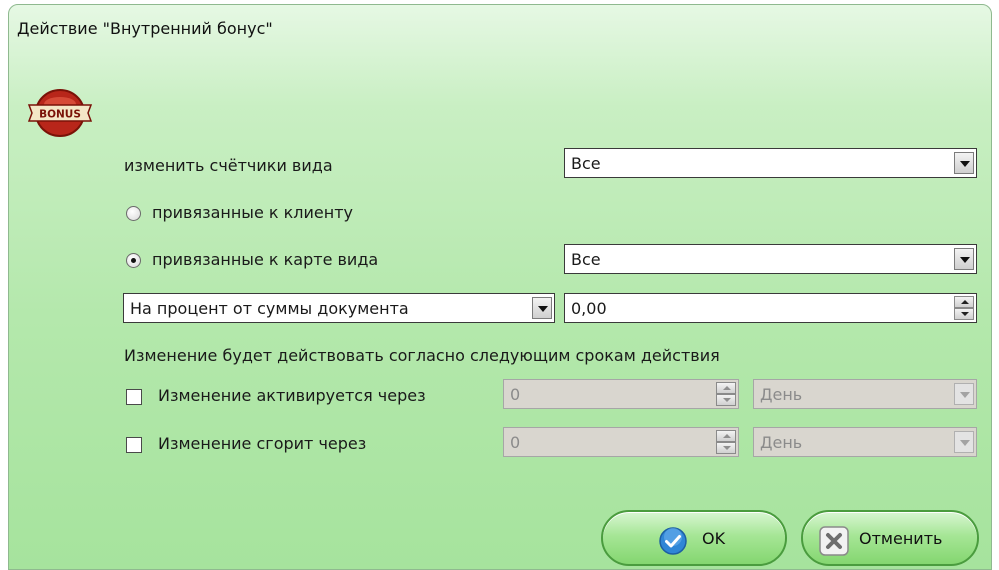 This screenshot has width=999, height=570. What do you see at coordinates (781, 394) in the screenshot?
I see `activate-unit-value: День` at bounding box center [781, 394].